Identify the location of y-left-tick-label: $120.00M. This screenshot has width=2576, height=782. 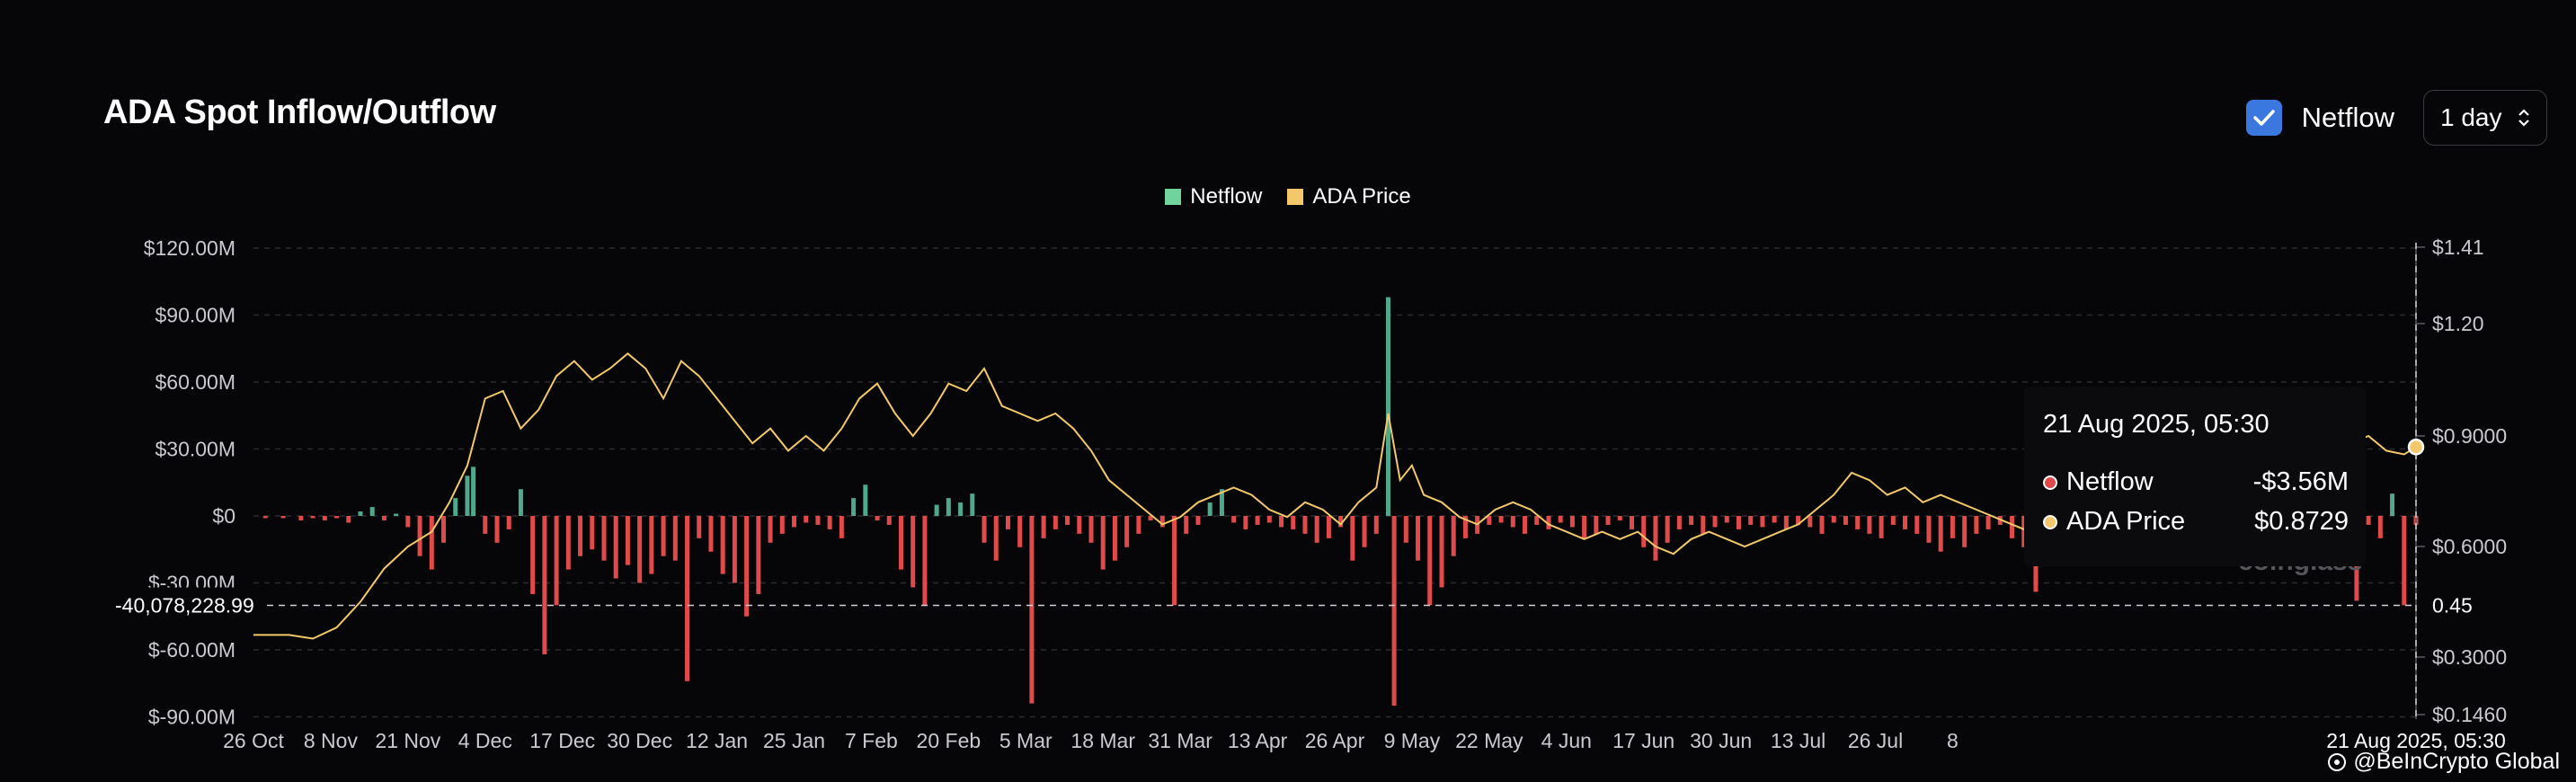
(189, 248).